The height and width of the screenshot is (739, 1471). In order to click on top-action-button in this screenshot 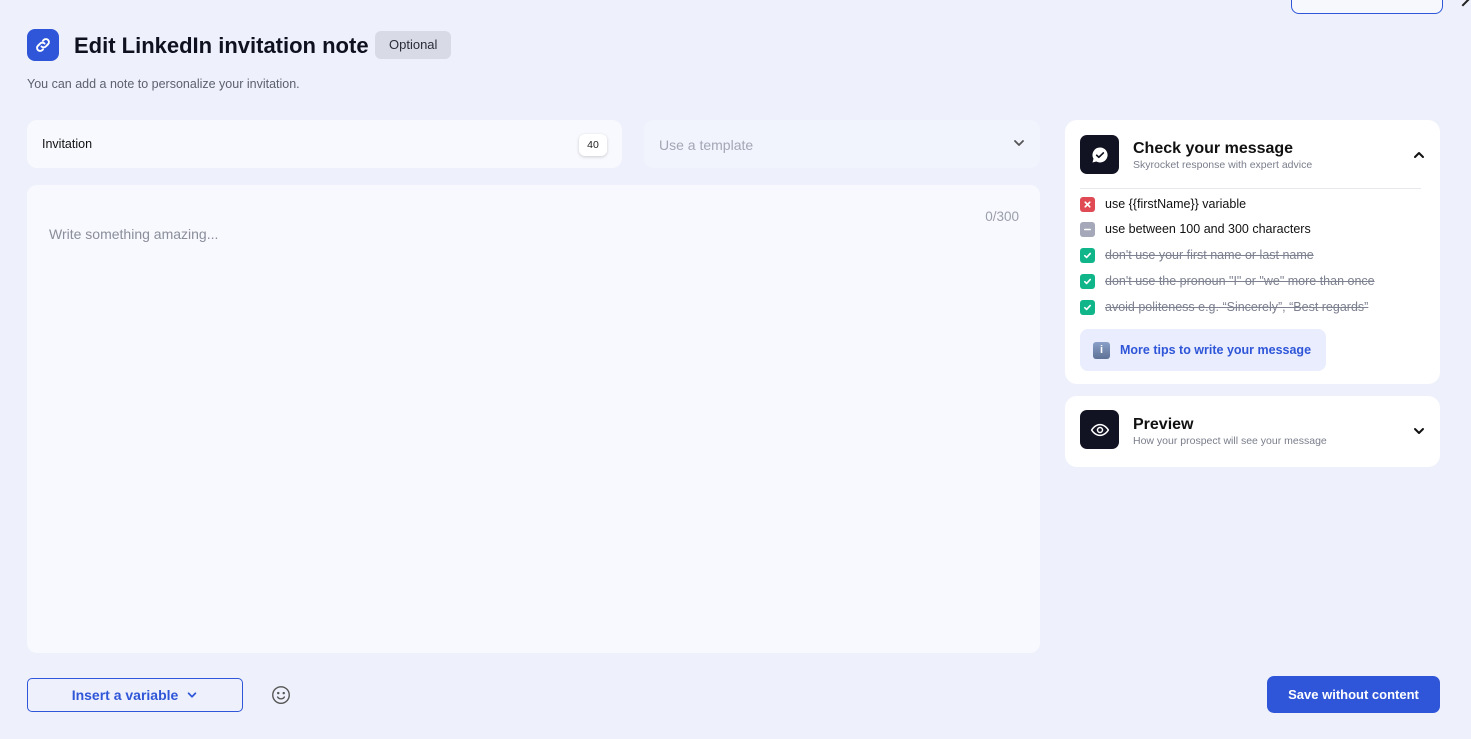, I will do `click(1367, 7)`.